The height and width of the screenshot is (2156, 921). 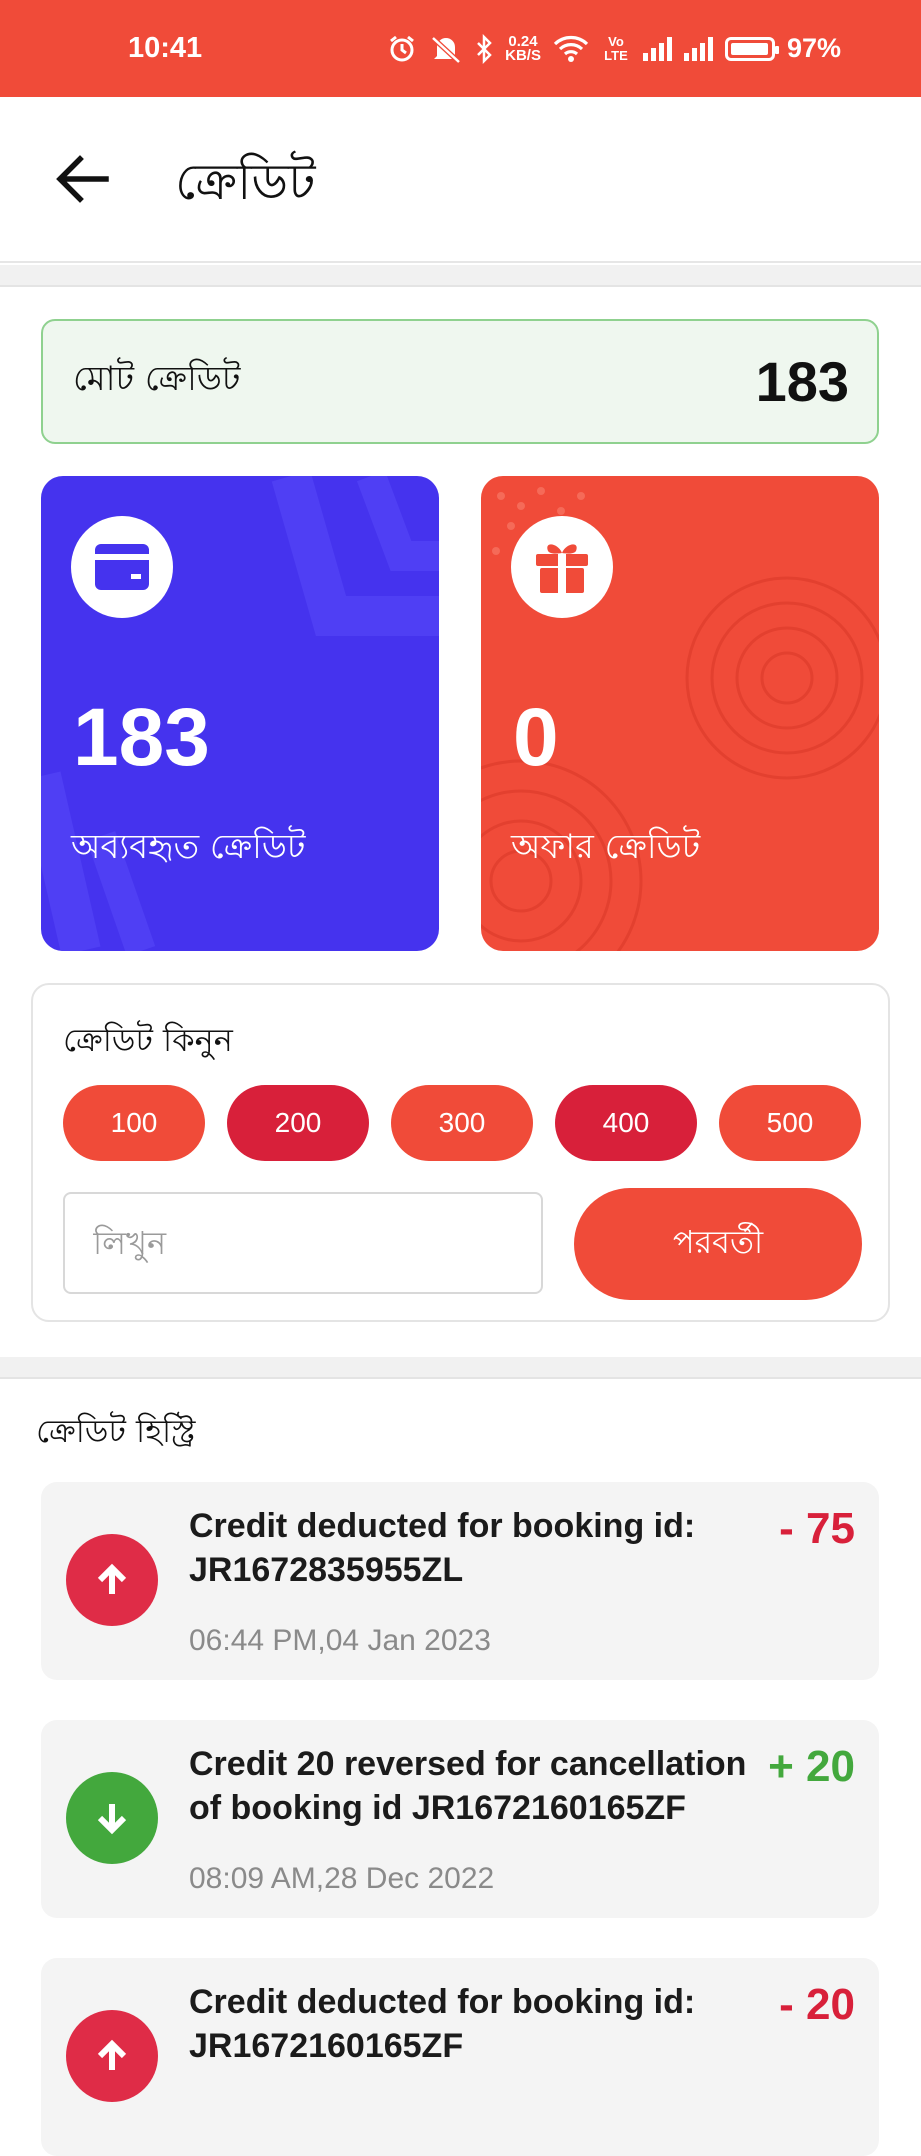 I want to click on amount-chip-200: 200, so click(x=298, y=1123).